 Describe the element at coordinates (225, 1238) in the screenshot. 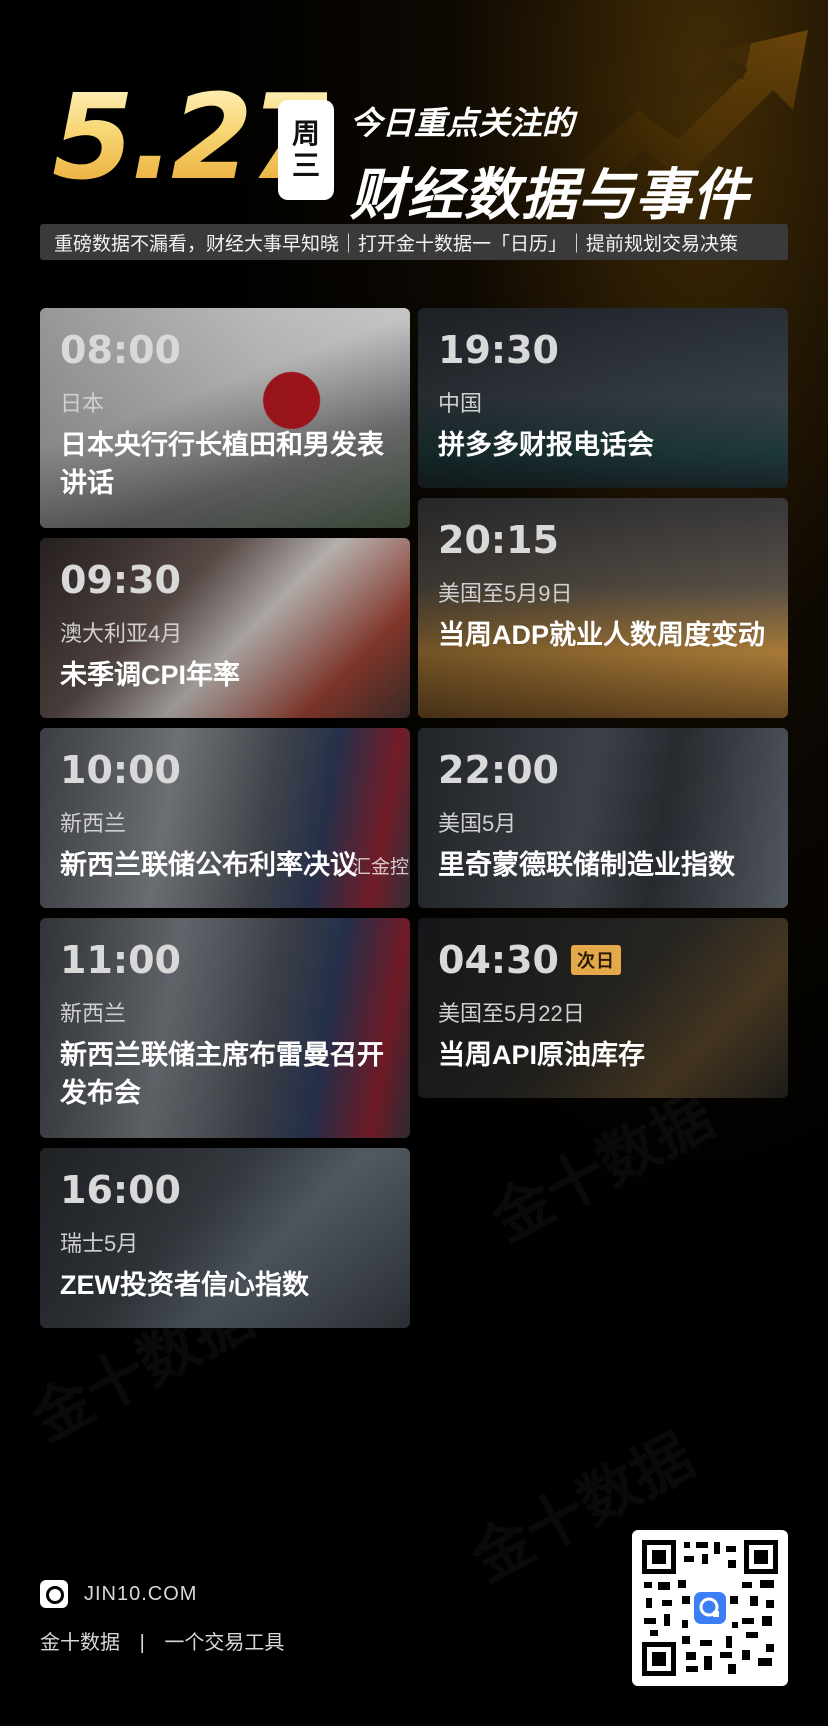

I see `event-card: 16:00 瑞士5月 ZEW投资者信心指数` at that location.